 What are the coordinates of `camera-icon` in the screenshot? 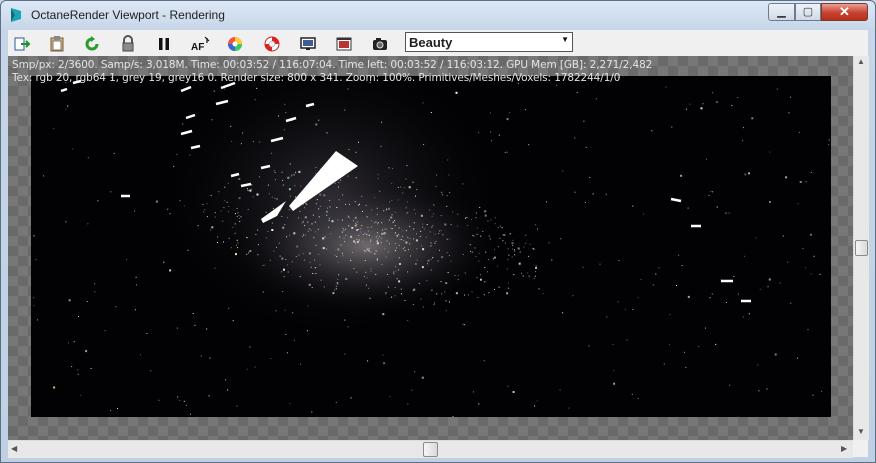 It's located at (380, 44).